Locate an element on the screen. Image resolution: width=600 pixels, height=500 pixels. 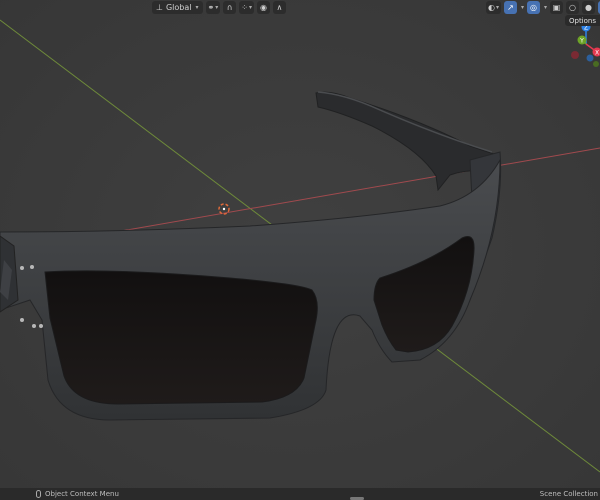
proportional-edit-toggle: ◉ is located at coordinates (263, 7).